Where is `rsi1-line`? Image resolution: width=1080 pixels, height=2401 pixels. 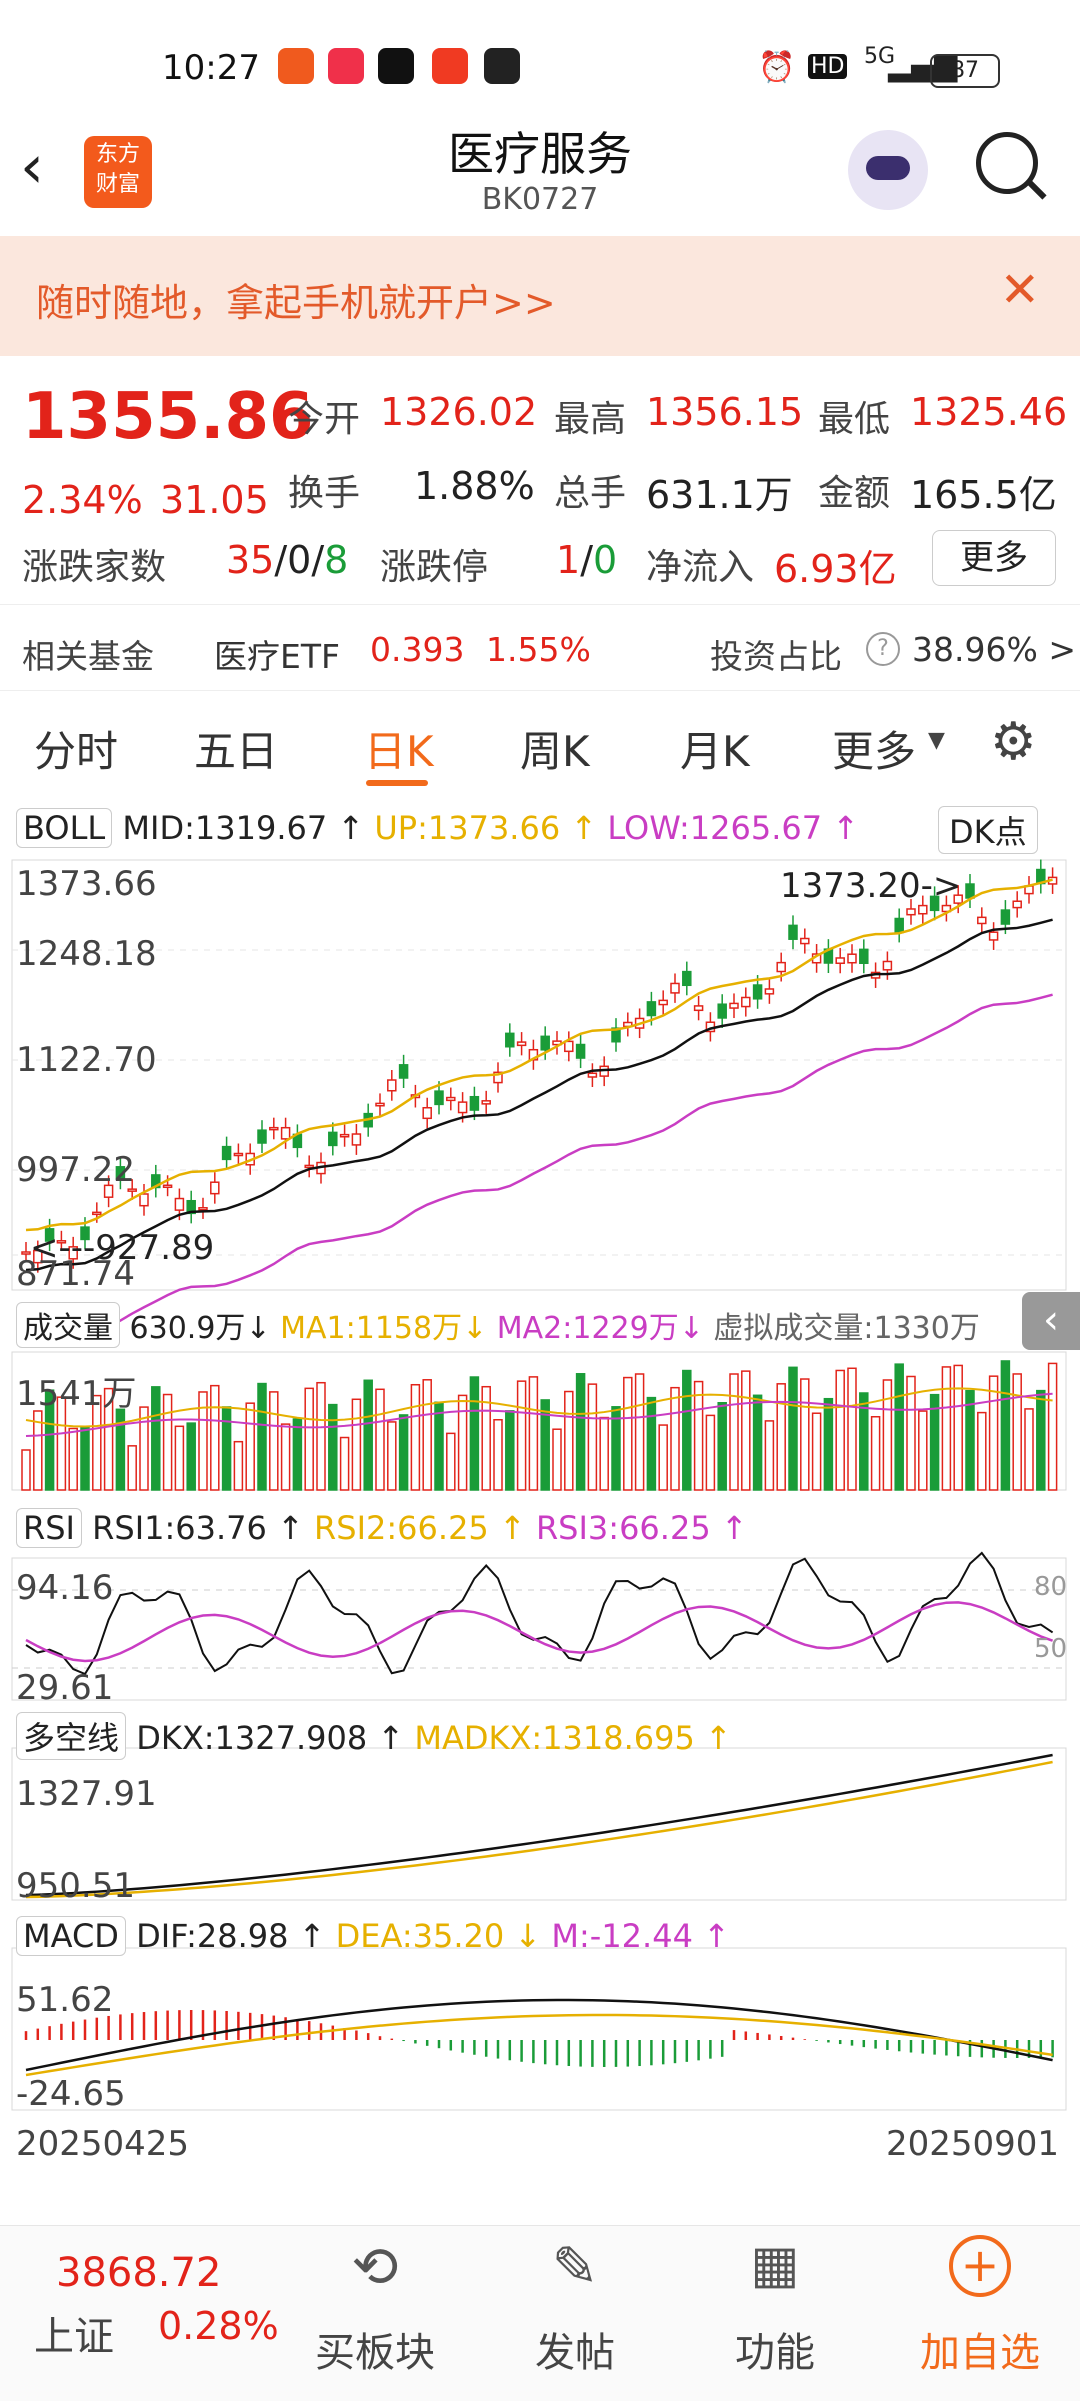 rsi1-line is located at coordinates (539, 1613).